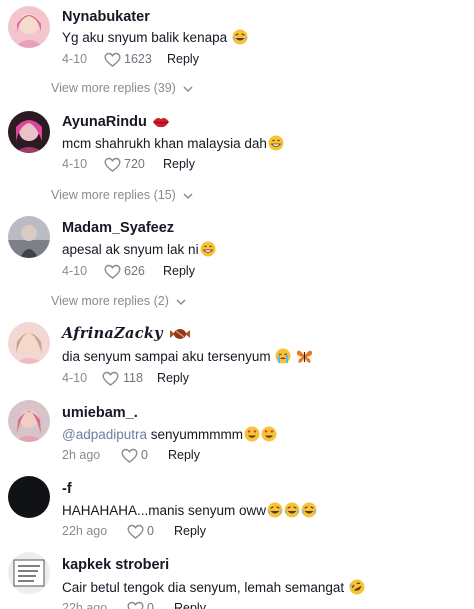 Image resolution: width=474 pixels, height=609 pixels. I want to click on candy-icon, so click(180, 334).